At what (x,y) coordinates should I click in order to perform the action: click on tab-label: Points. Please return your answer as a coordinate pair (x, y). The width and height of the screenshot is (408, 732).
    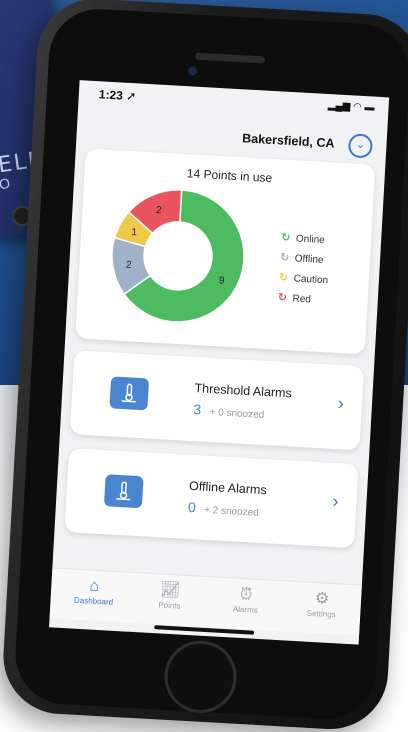
    Looking at the image, I should click on (169, 605).